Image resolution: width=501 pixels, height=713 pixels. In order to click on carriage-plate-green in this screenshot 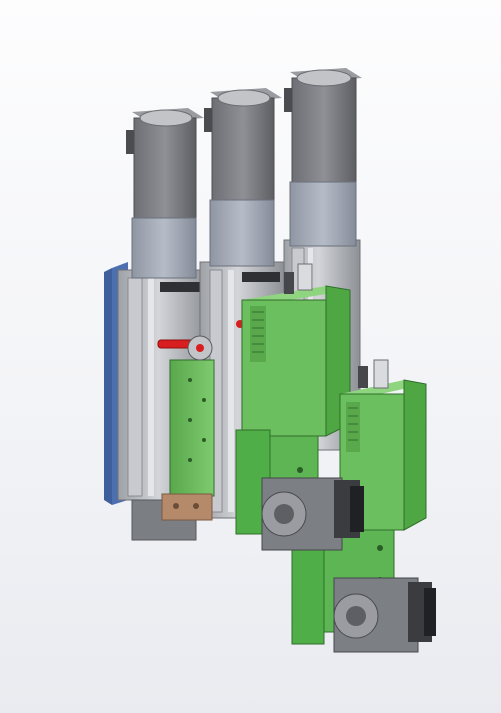, I will do `click(188, 440)`.